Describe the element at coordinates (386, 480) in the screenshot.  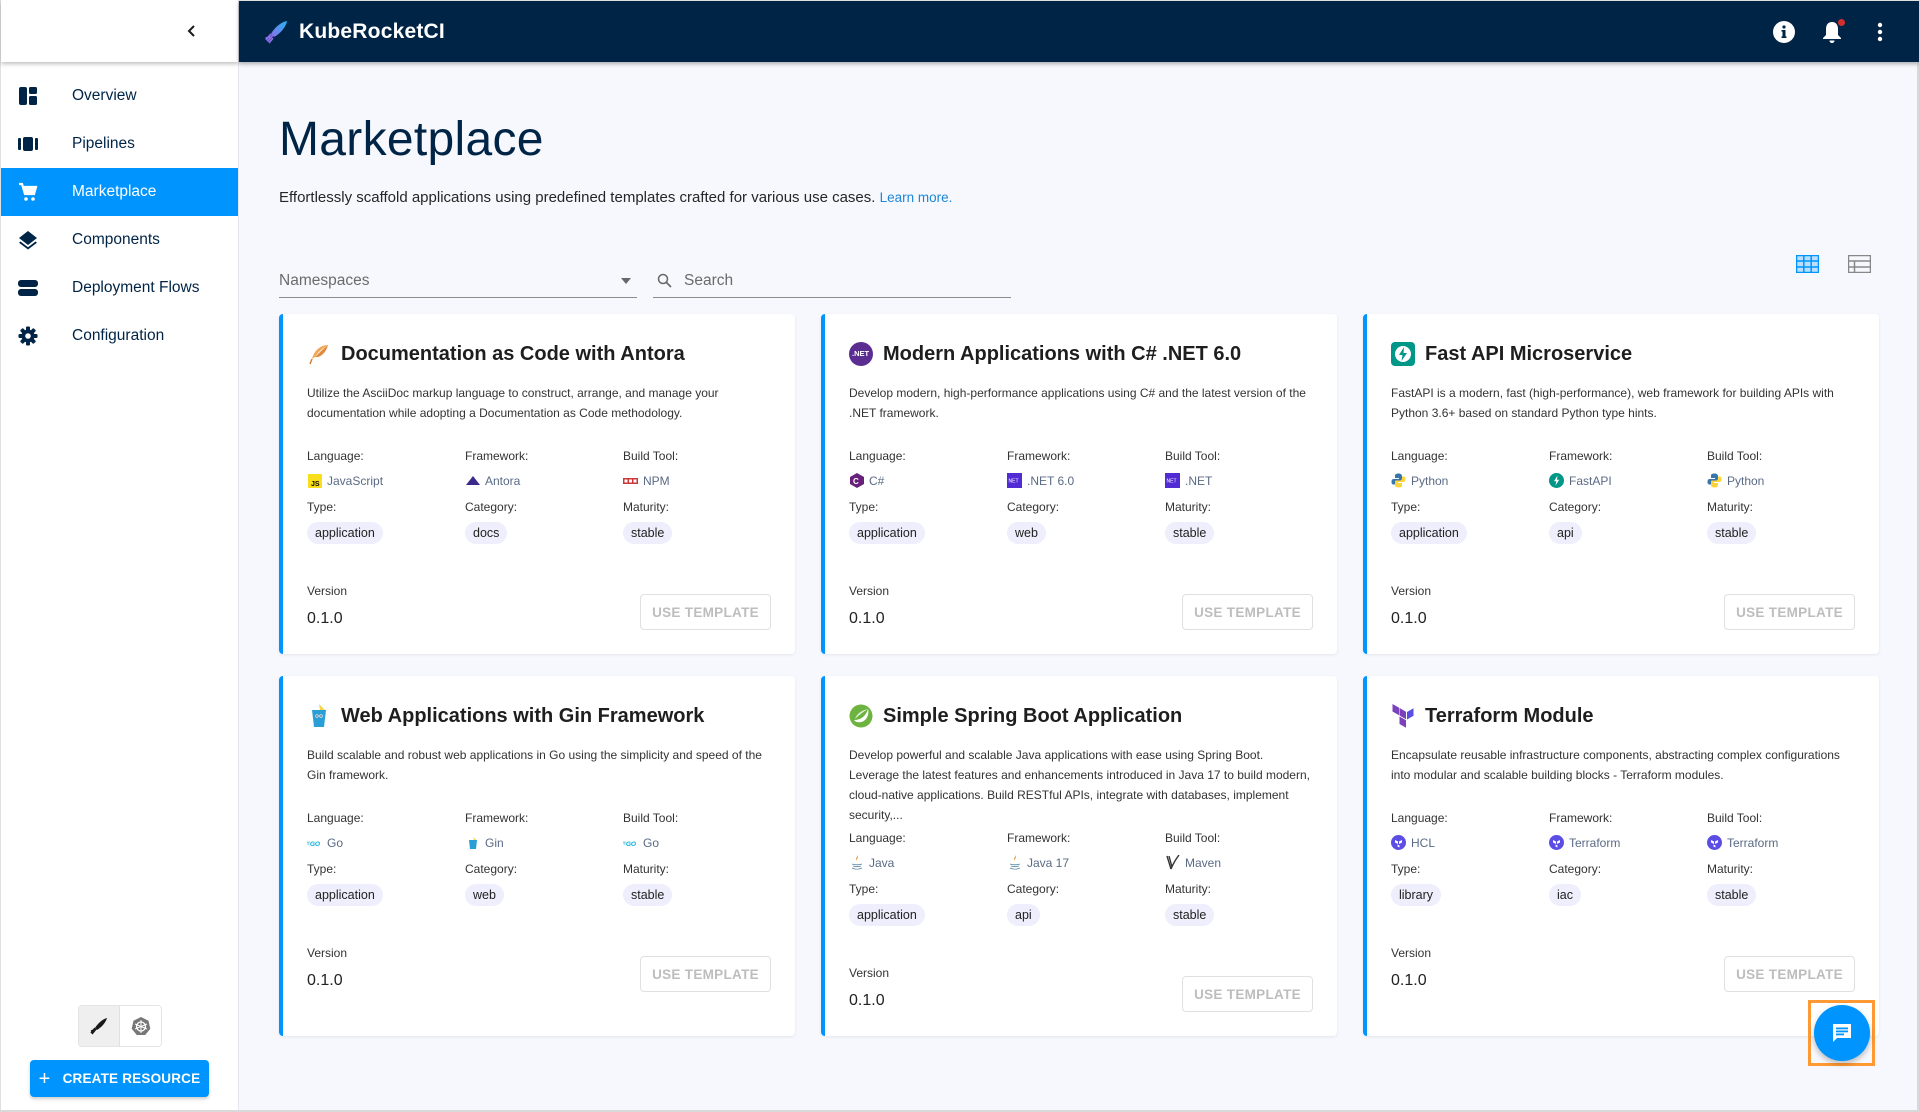
I see `language-value: JS JavaScript` at that location.